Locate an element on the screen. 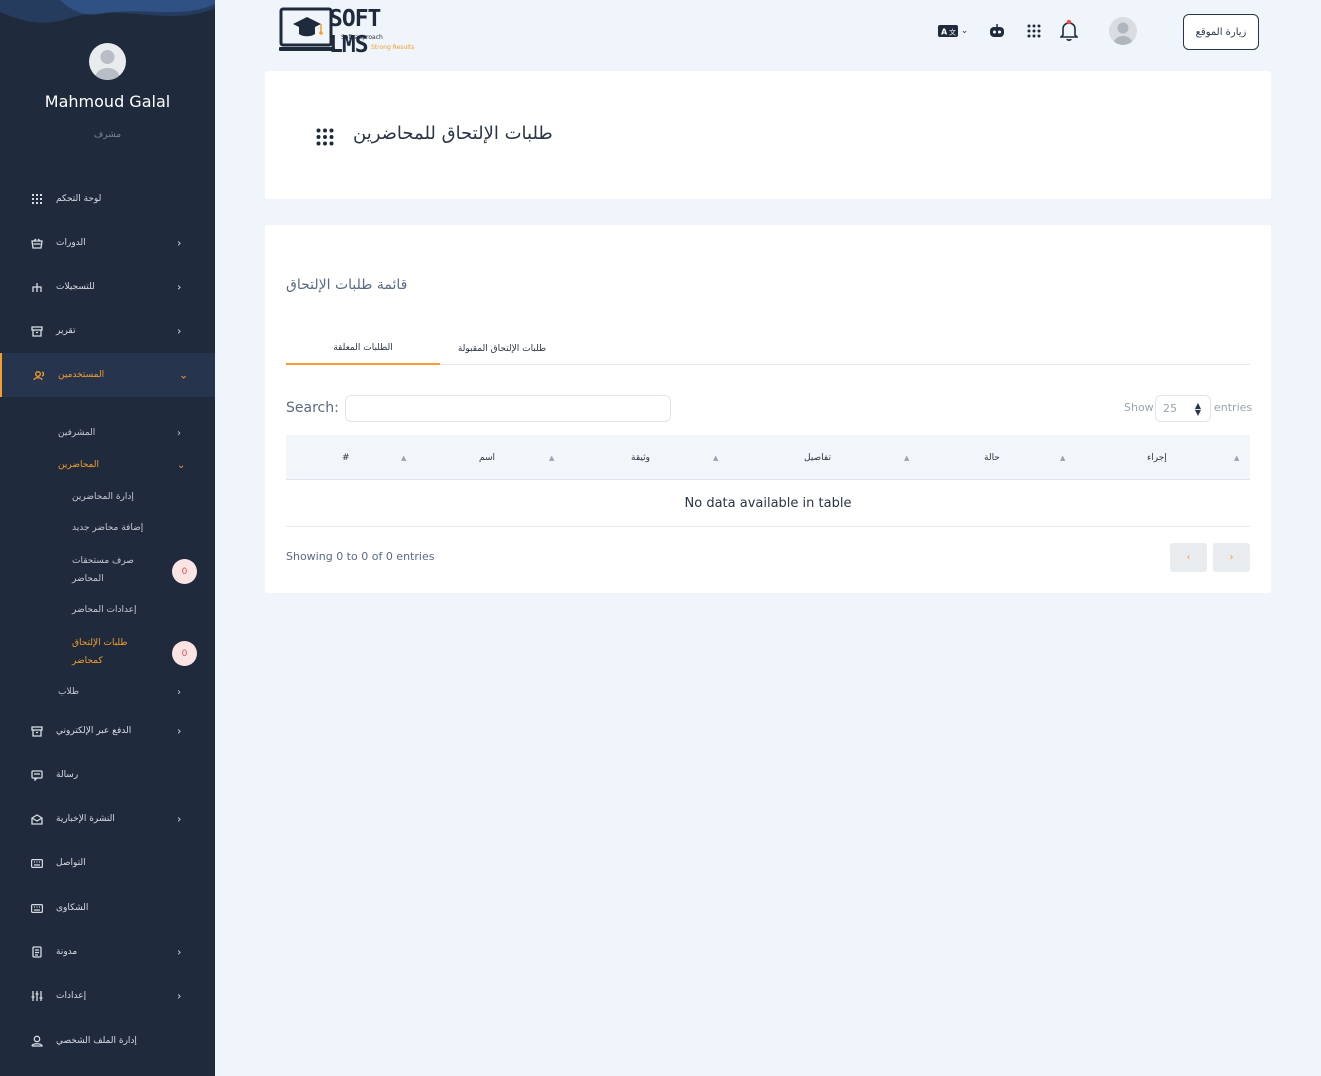 The image size is (1321, 1076). message-icon is located at coordinates (37, 775).